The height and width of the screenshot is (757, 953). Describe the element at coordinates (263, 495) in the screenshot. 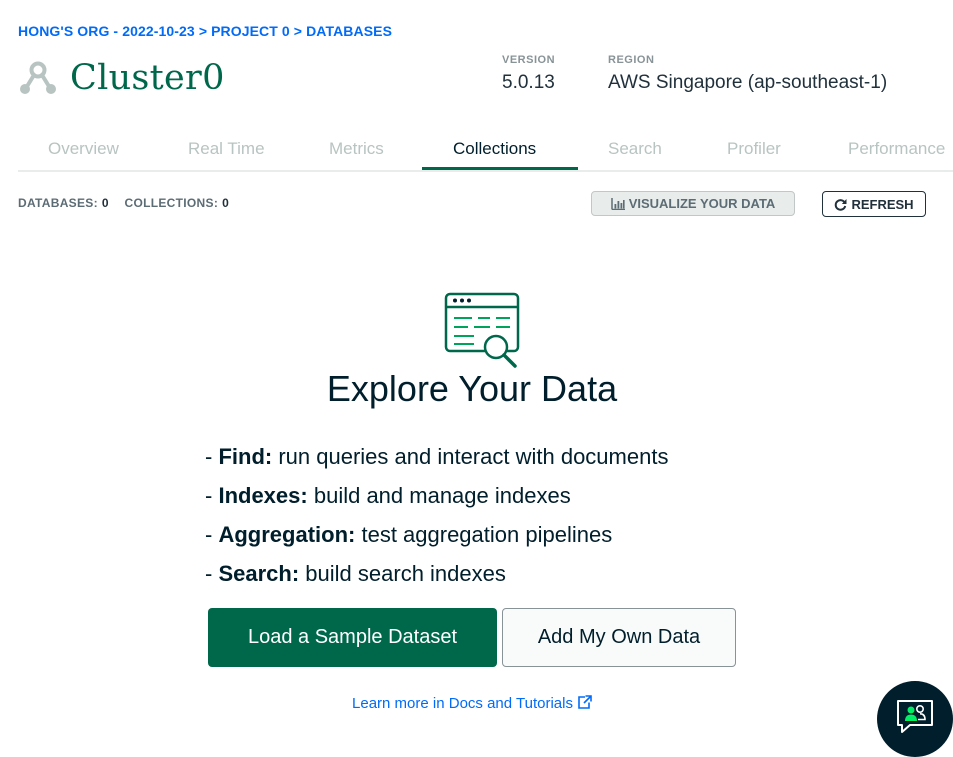

I see `feature-name: Indexes:` at that location.